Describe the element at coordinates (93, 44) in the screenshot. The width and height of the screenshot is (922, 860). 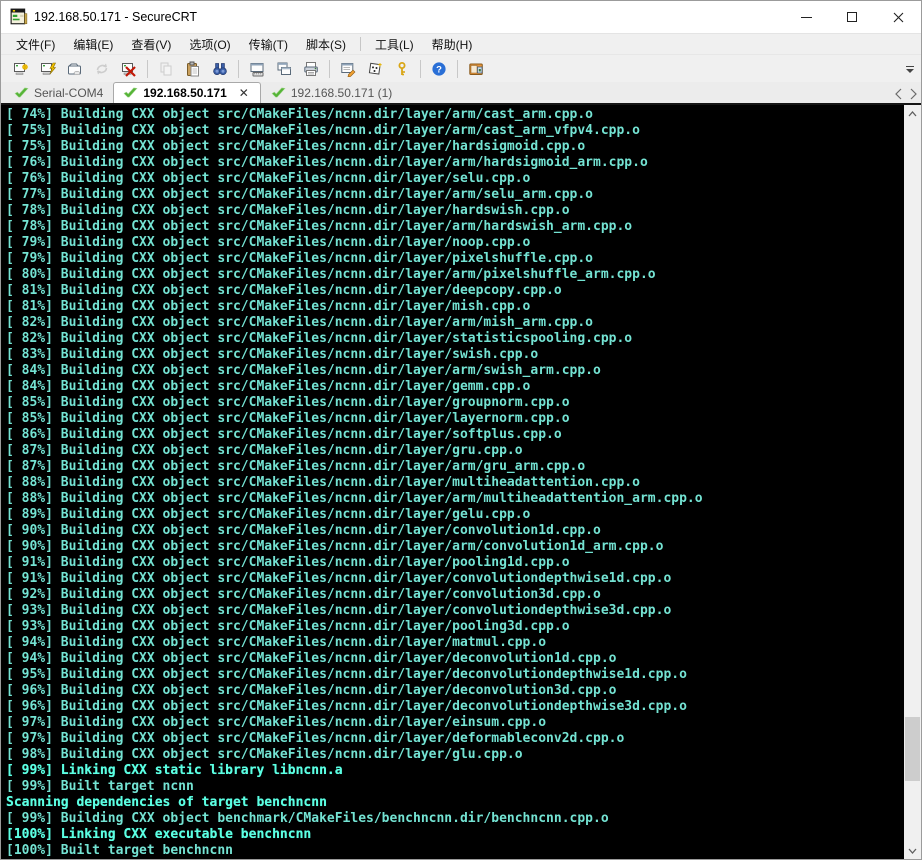
I see `menu-item-1: 编辑(E)` at that location.